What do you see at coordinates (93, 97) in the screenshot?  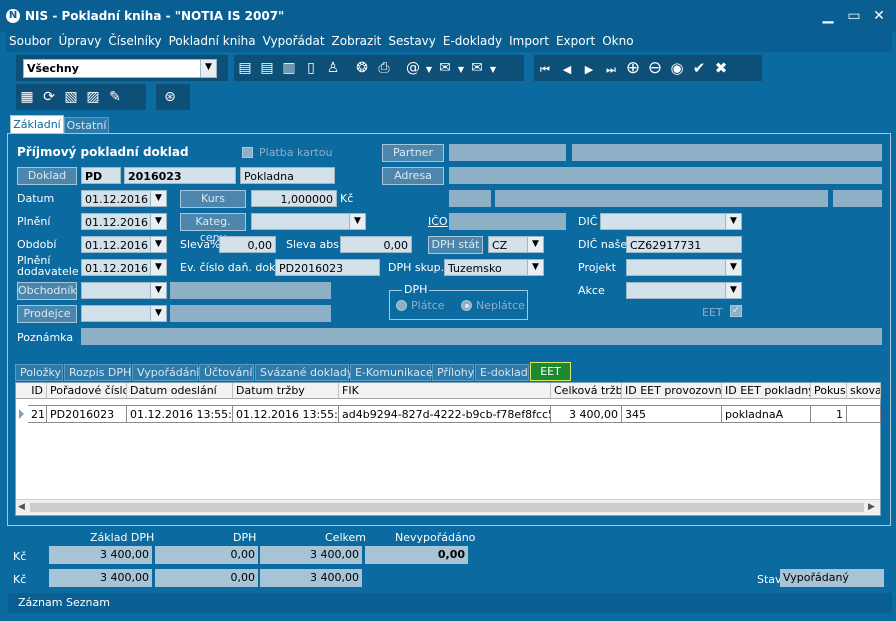 I see `grid-filter-icon: ▨` at bounding box center [93, 97].